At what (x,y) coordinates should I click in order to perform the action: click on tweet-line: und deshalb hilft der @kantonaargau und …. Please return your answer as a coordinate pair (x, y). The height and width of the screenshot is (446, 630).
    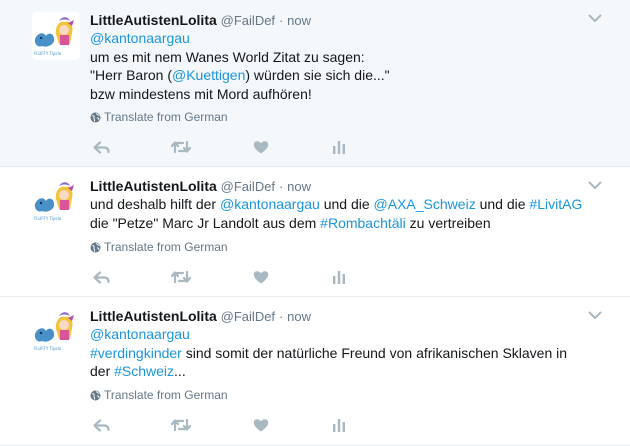
    Looking at the image, I should click on (345, 204).